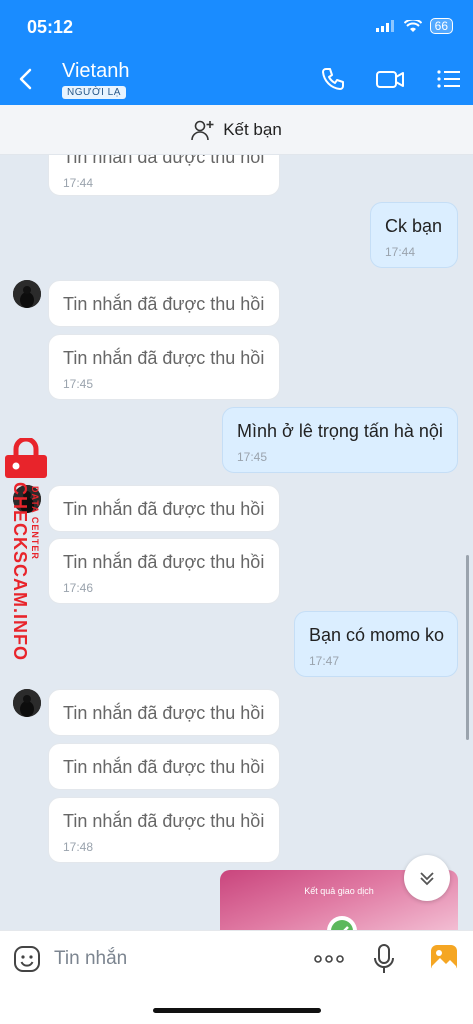 The image size is (473, 1024). Describe the element at coordinates (376, 644) in the screenshot. I see `message-bubble-mine: Bạn có momo ko 17:47` at that location.